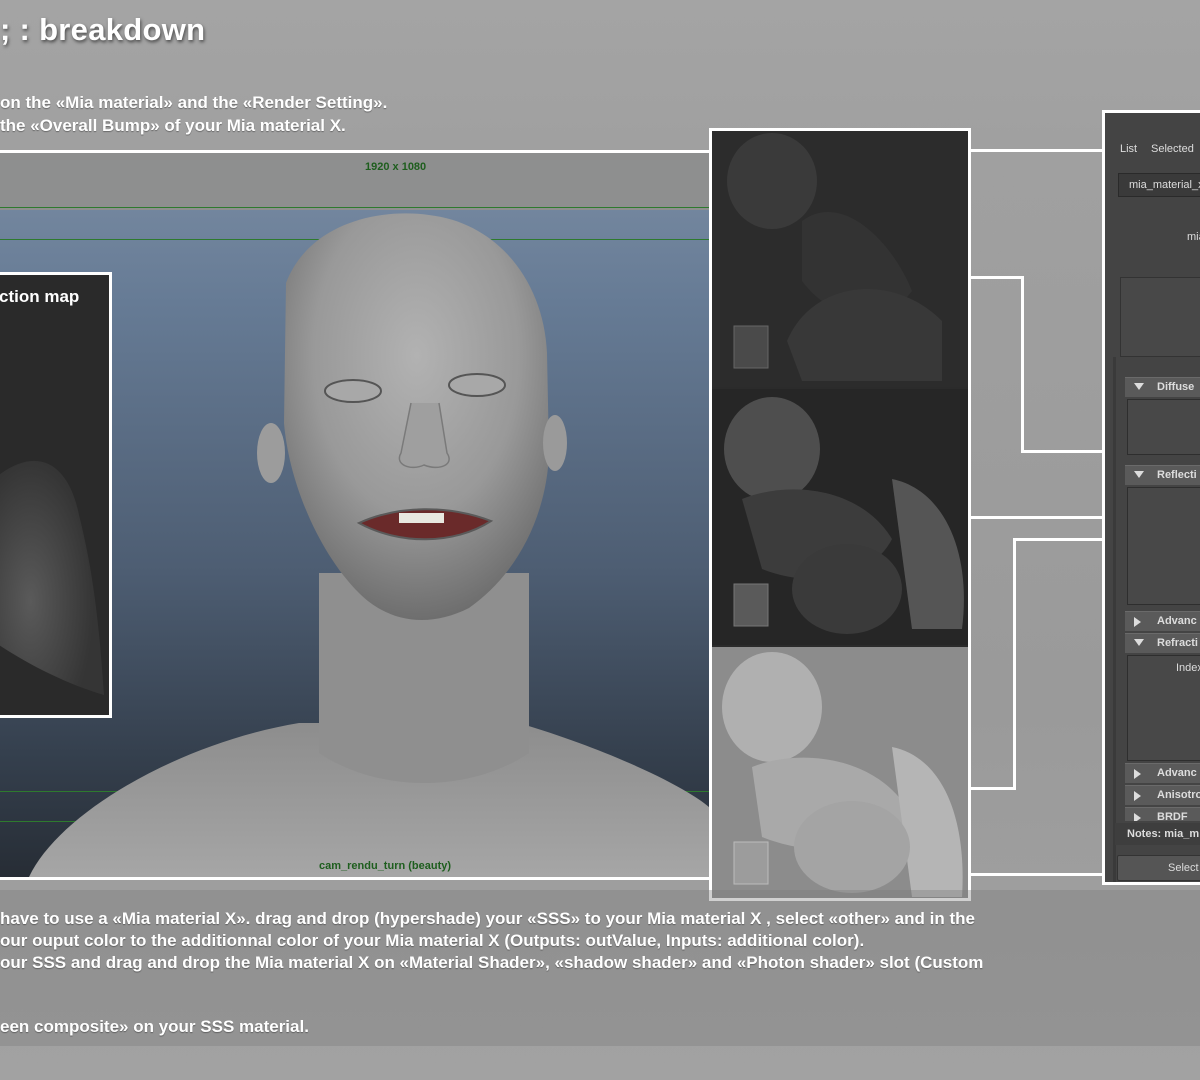 The image size is (1200, 1080). I want to click on section-content: Index G, so click(1163, 708).